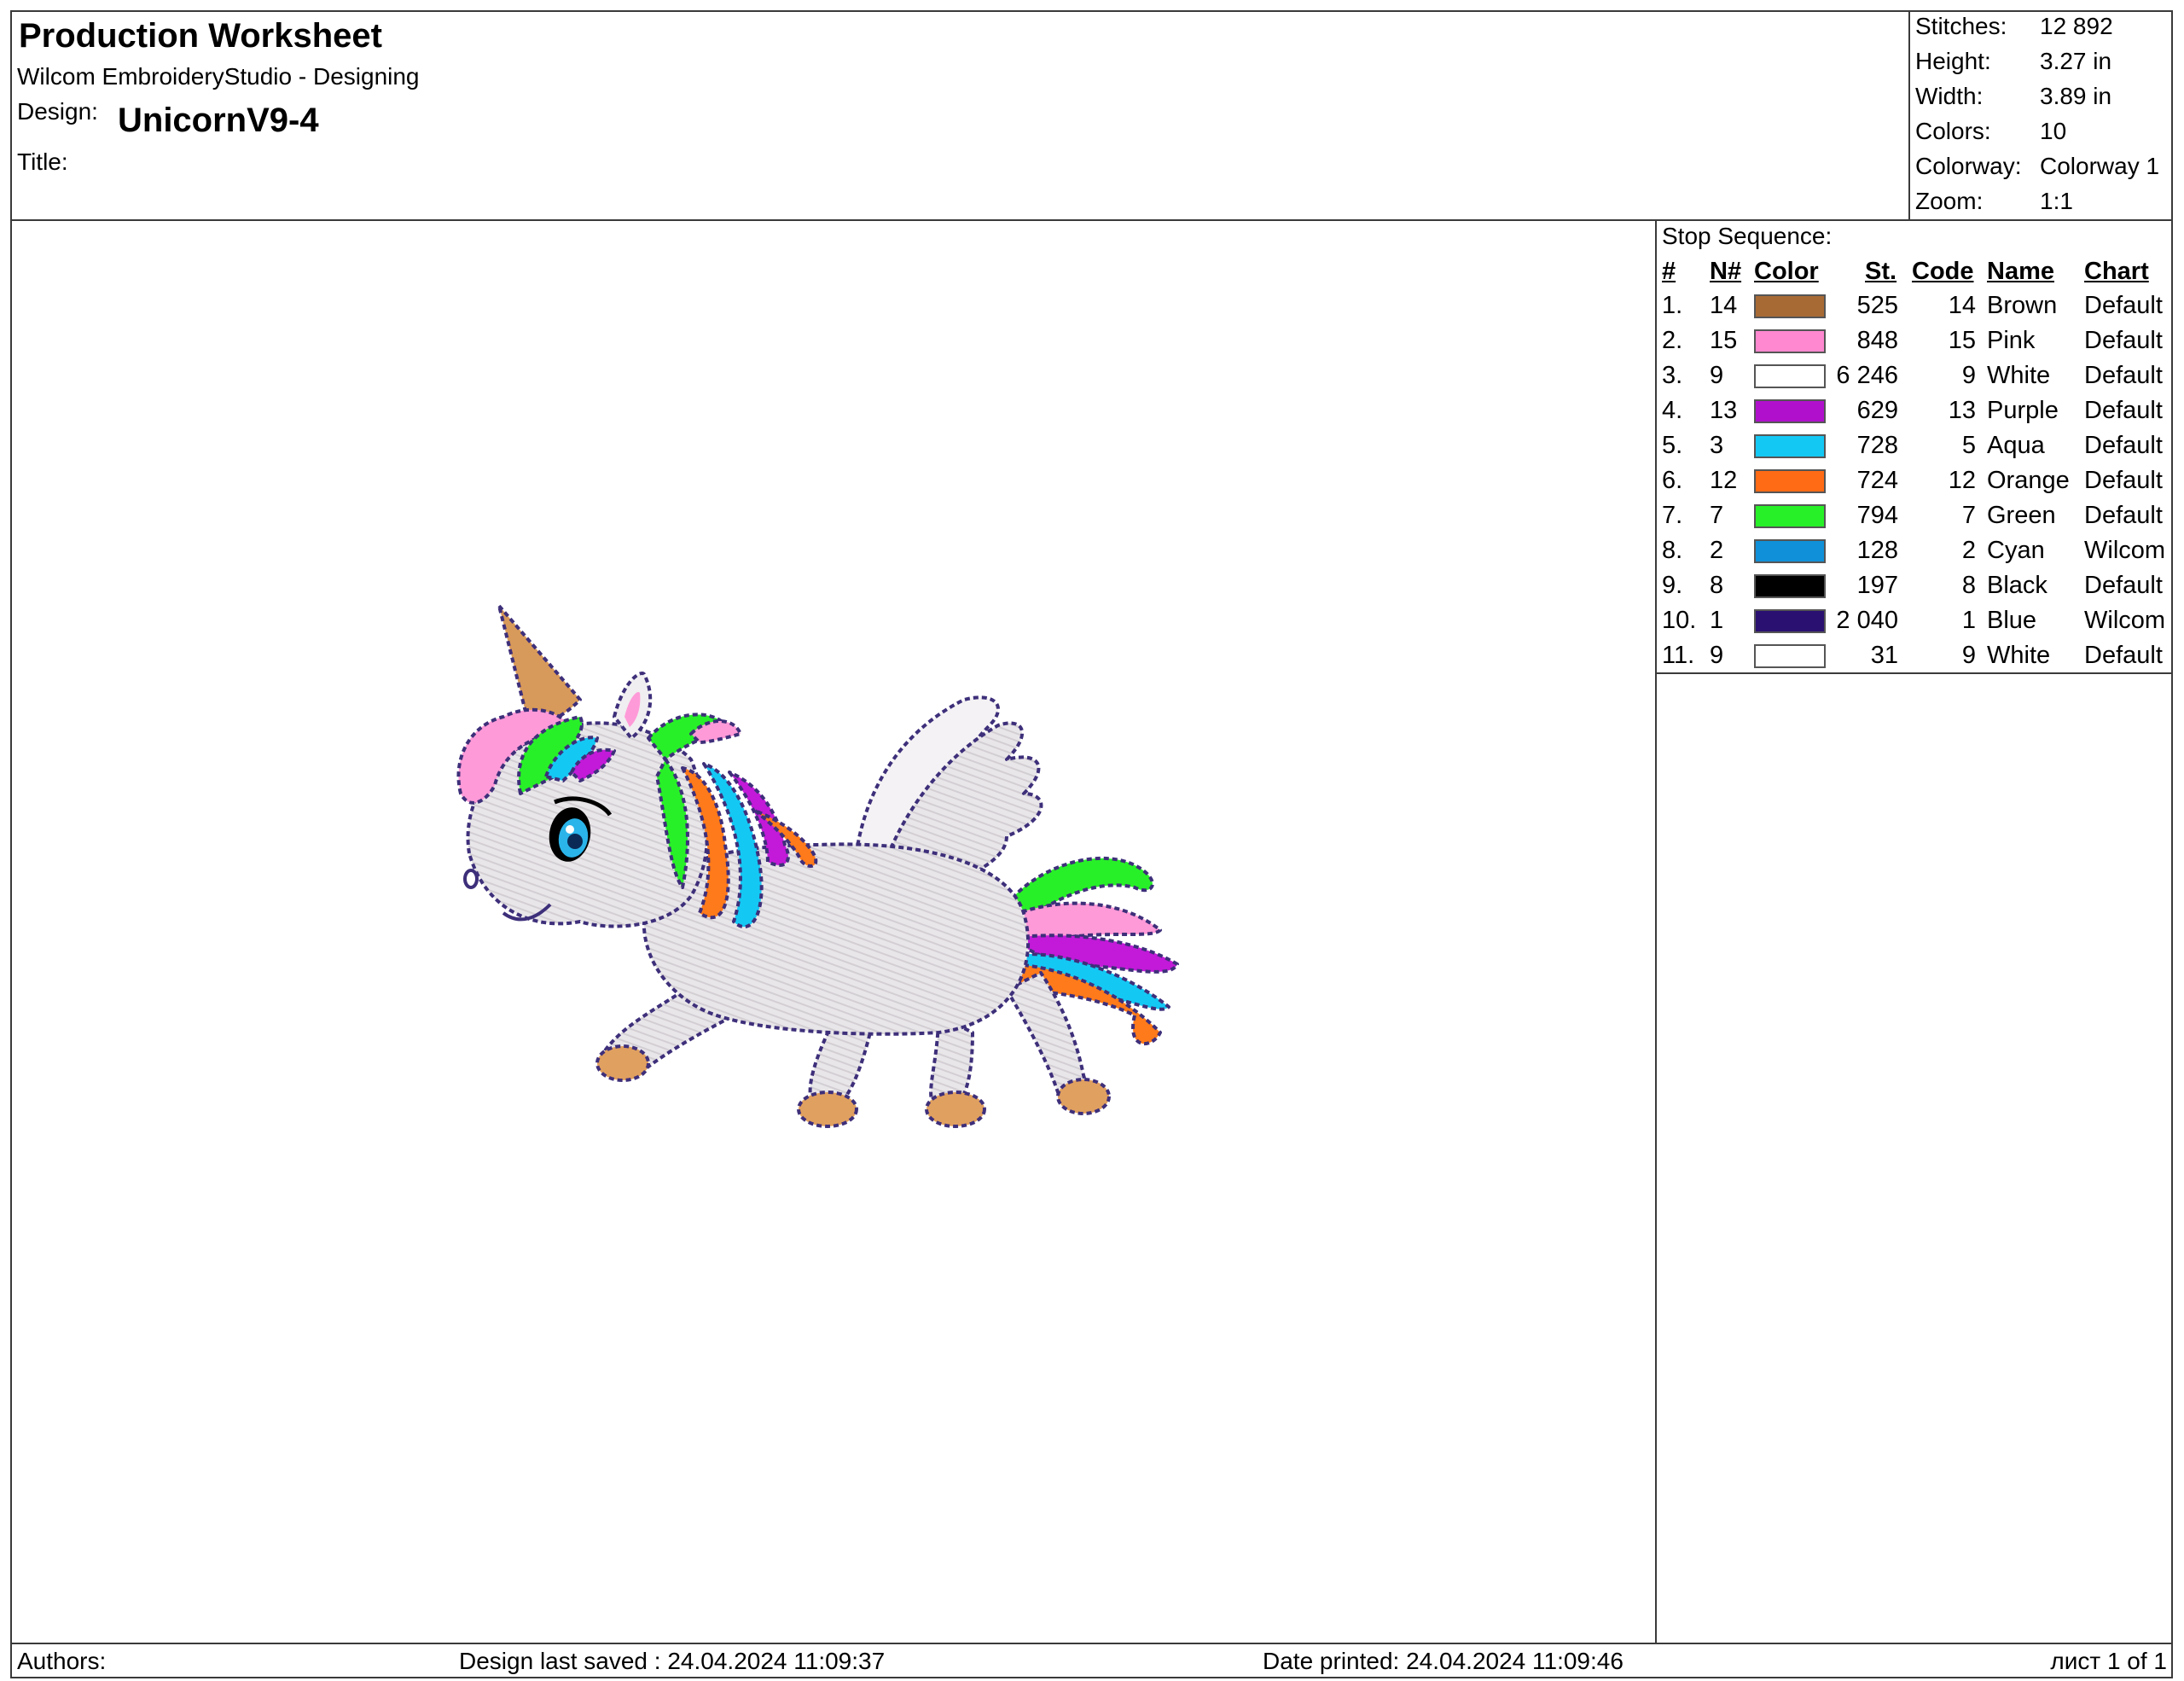 The image size is (2184, 1681). Describe the element at coordinates (1673, 306) in the screenshot. I see `cell-idx: 1.` at that location.